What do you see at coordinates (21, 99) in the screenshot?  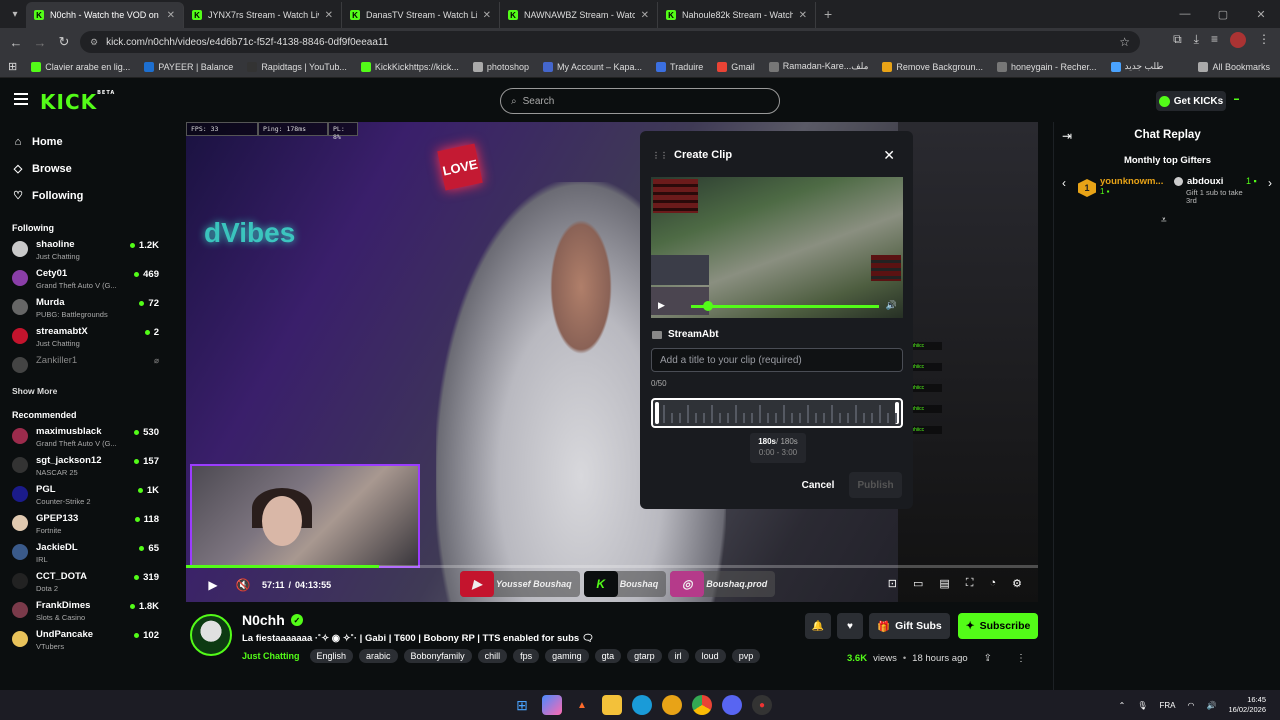 I see `menu-icon` at bounding box center [21, 99].